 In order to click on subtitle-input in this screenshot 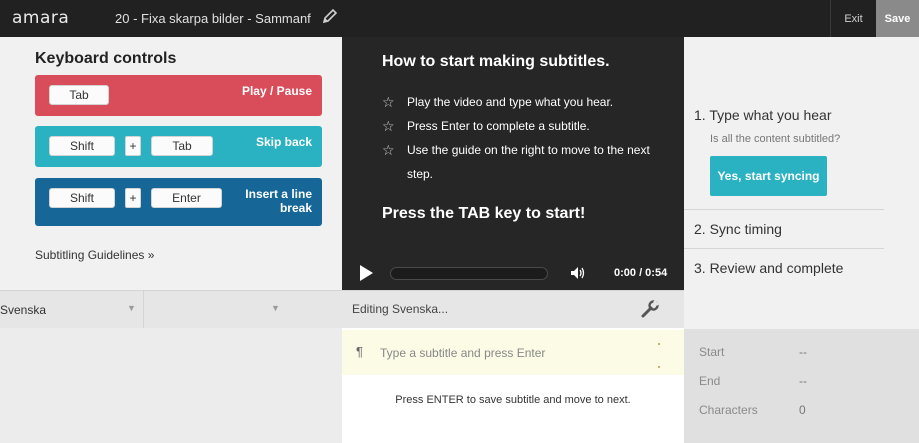, I will do `click(515, 353)`.